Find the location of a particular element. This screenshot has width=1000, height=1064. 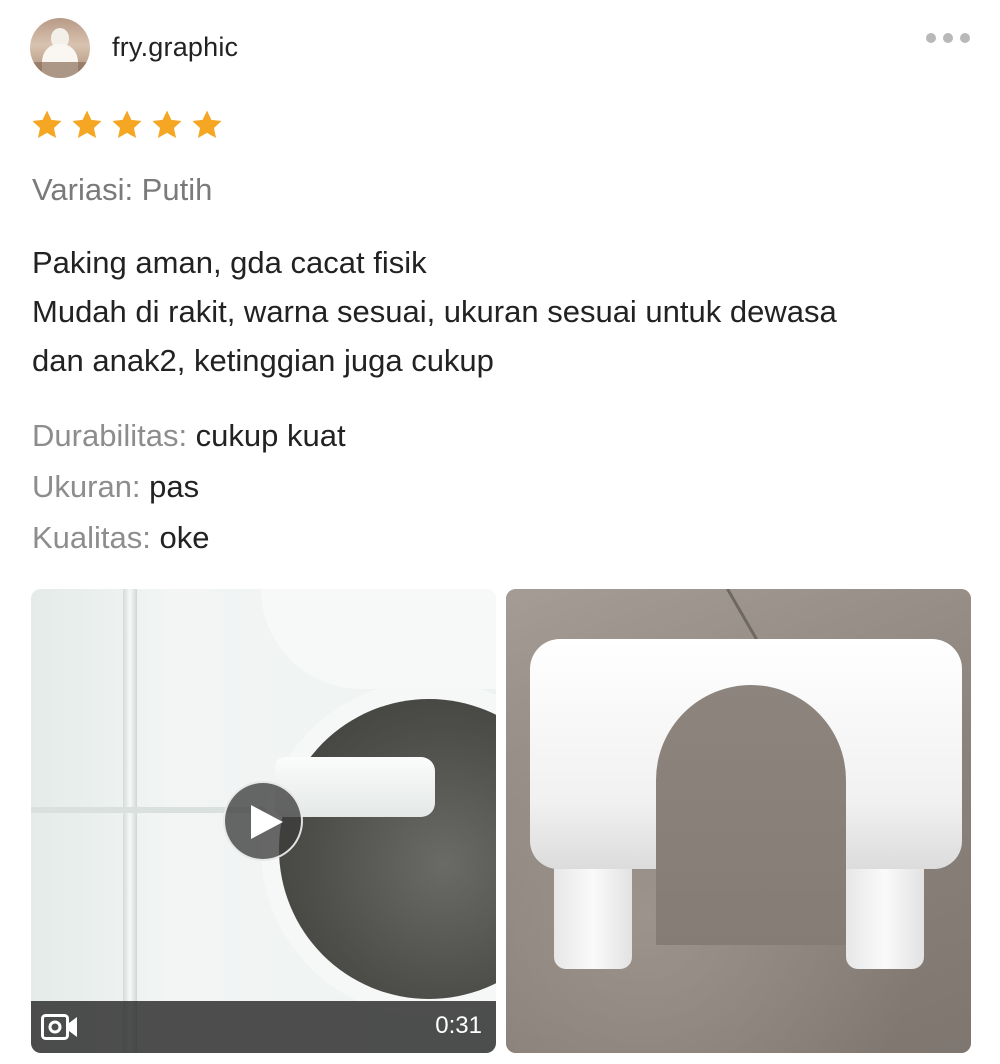

attribute-value: pas is located at coordinates (170, 486).